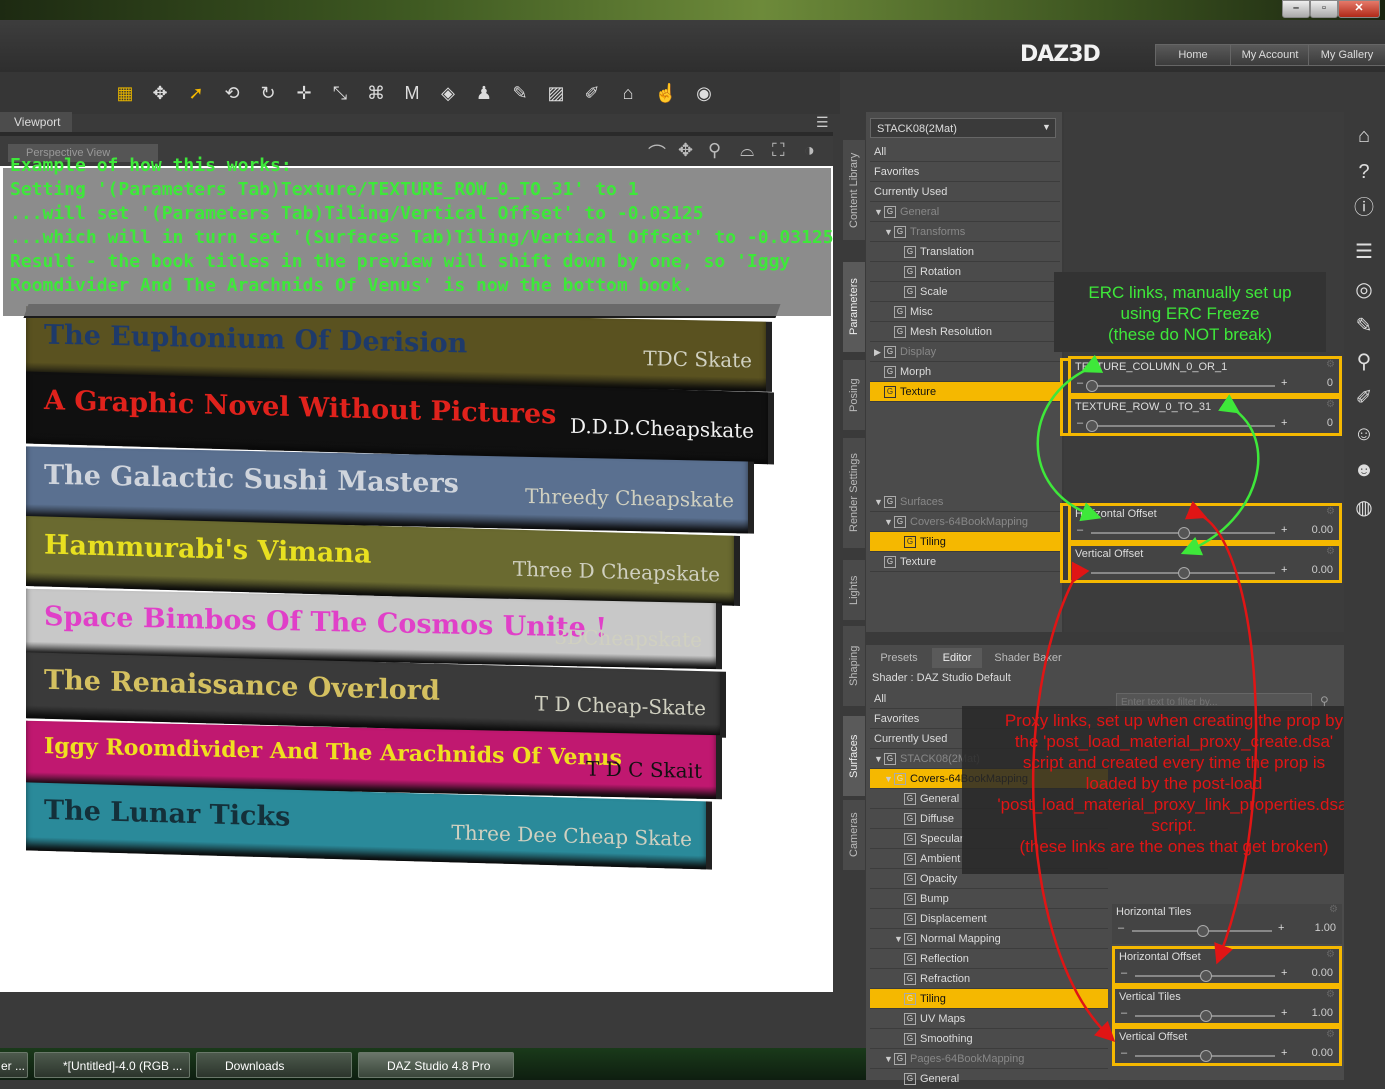 This screenshot has height=1089, width=1385. I want to click on edit-property-icon: ✐, so click(1364, 398).